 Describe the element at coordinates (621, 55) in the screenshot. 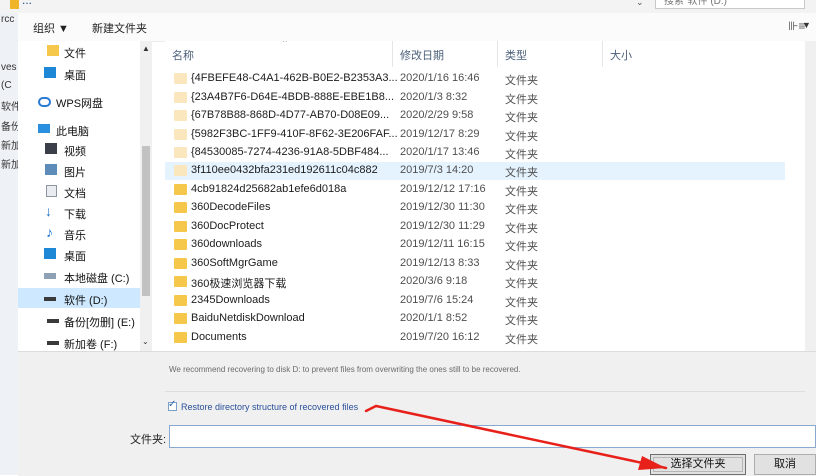

I see `column-header-size: 大小` at that location.